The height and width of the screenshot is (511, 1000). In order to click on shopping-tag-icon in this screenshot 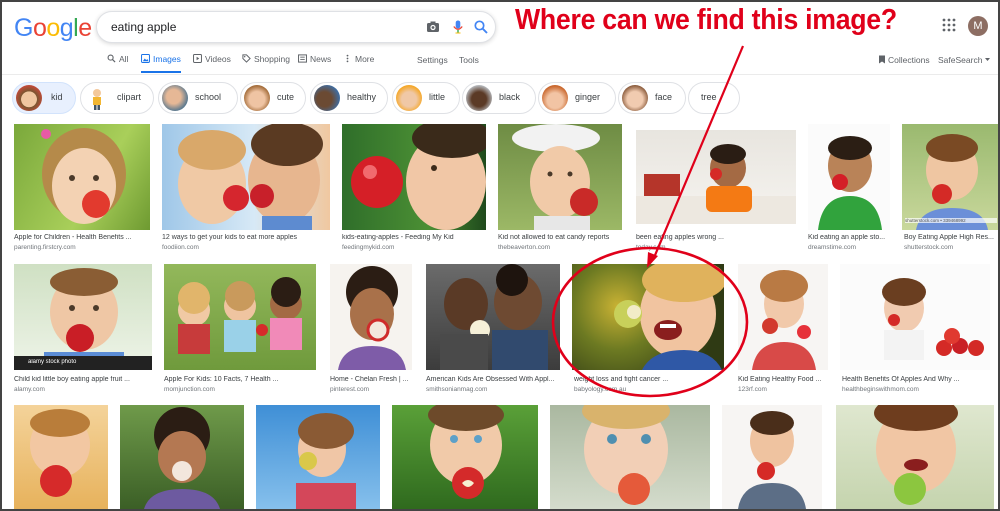, I will do `click(246, 58)`.